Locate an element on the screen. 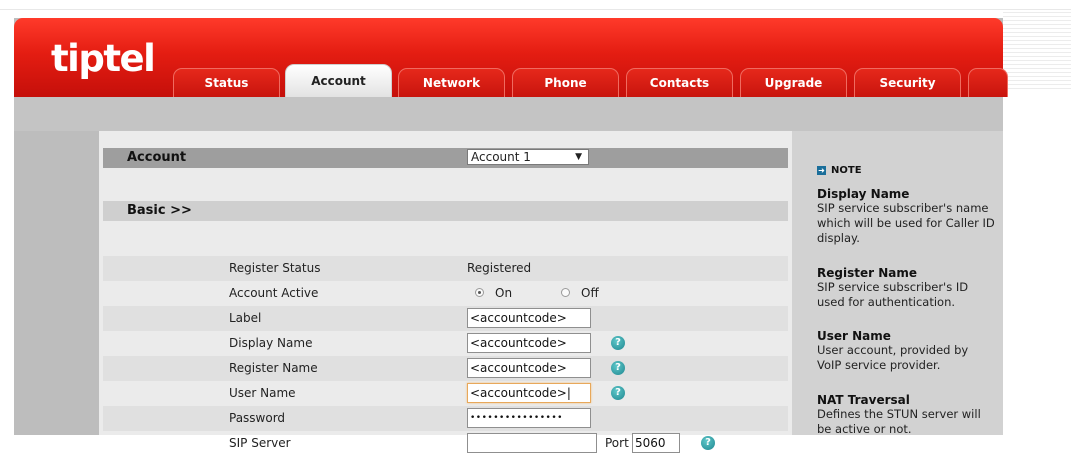  register-name-input: <accountcode> is located at coordinates (529, 368).